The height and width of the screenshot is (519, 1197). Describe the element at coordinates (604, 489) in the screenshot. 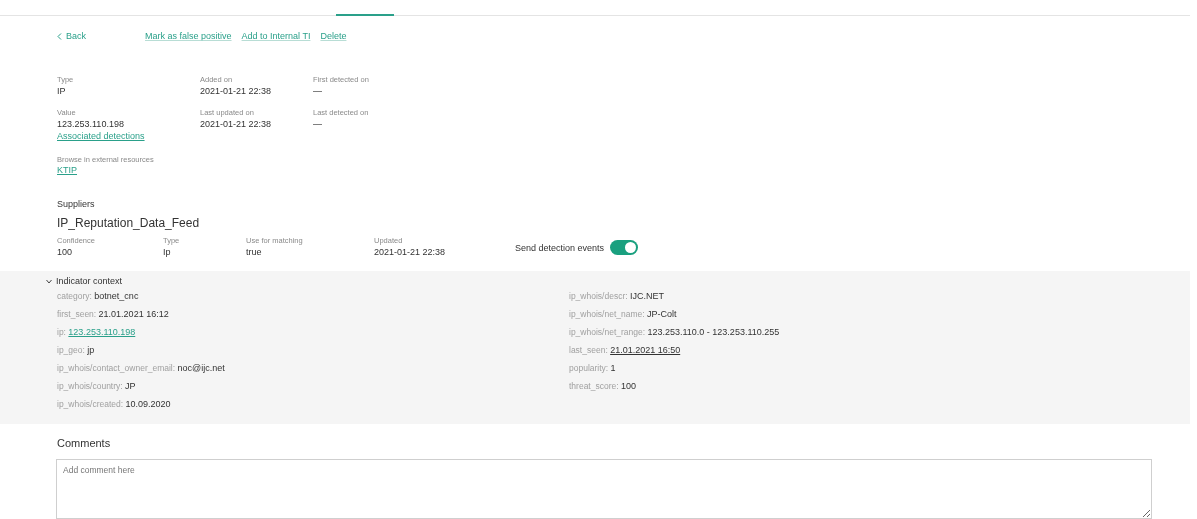

I see `comment-field: Add comment here` at that location.